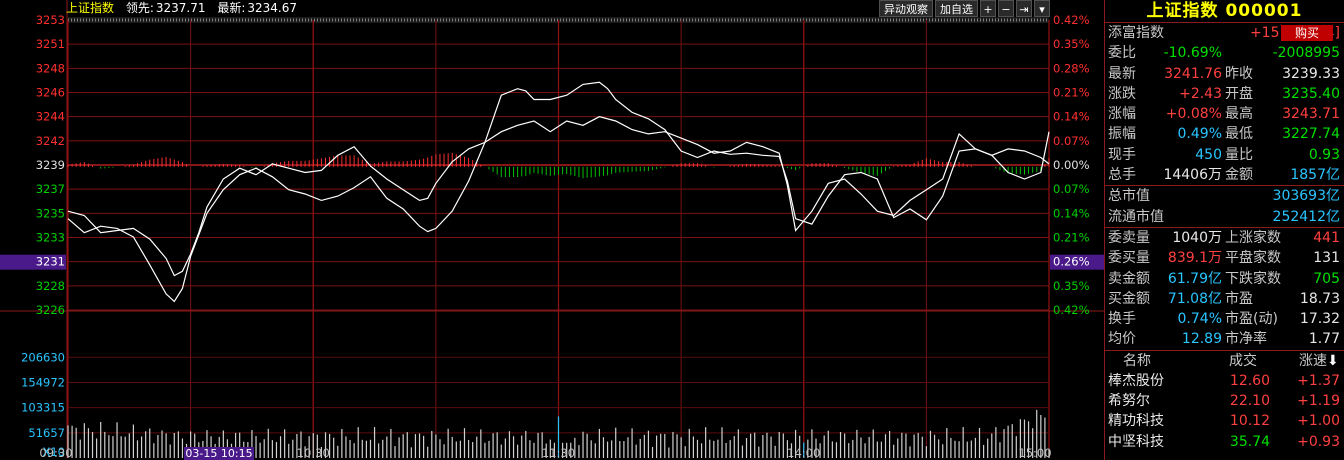 The height and width of the screenshot is (460, 1344). What do you see at coordinates (43, 382) in the screenshot?
I see `volume-axis-label: 154972` at bounding box center [43, 382].